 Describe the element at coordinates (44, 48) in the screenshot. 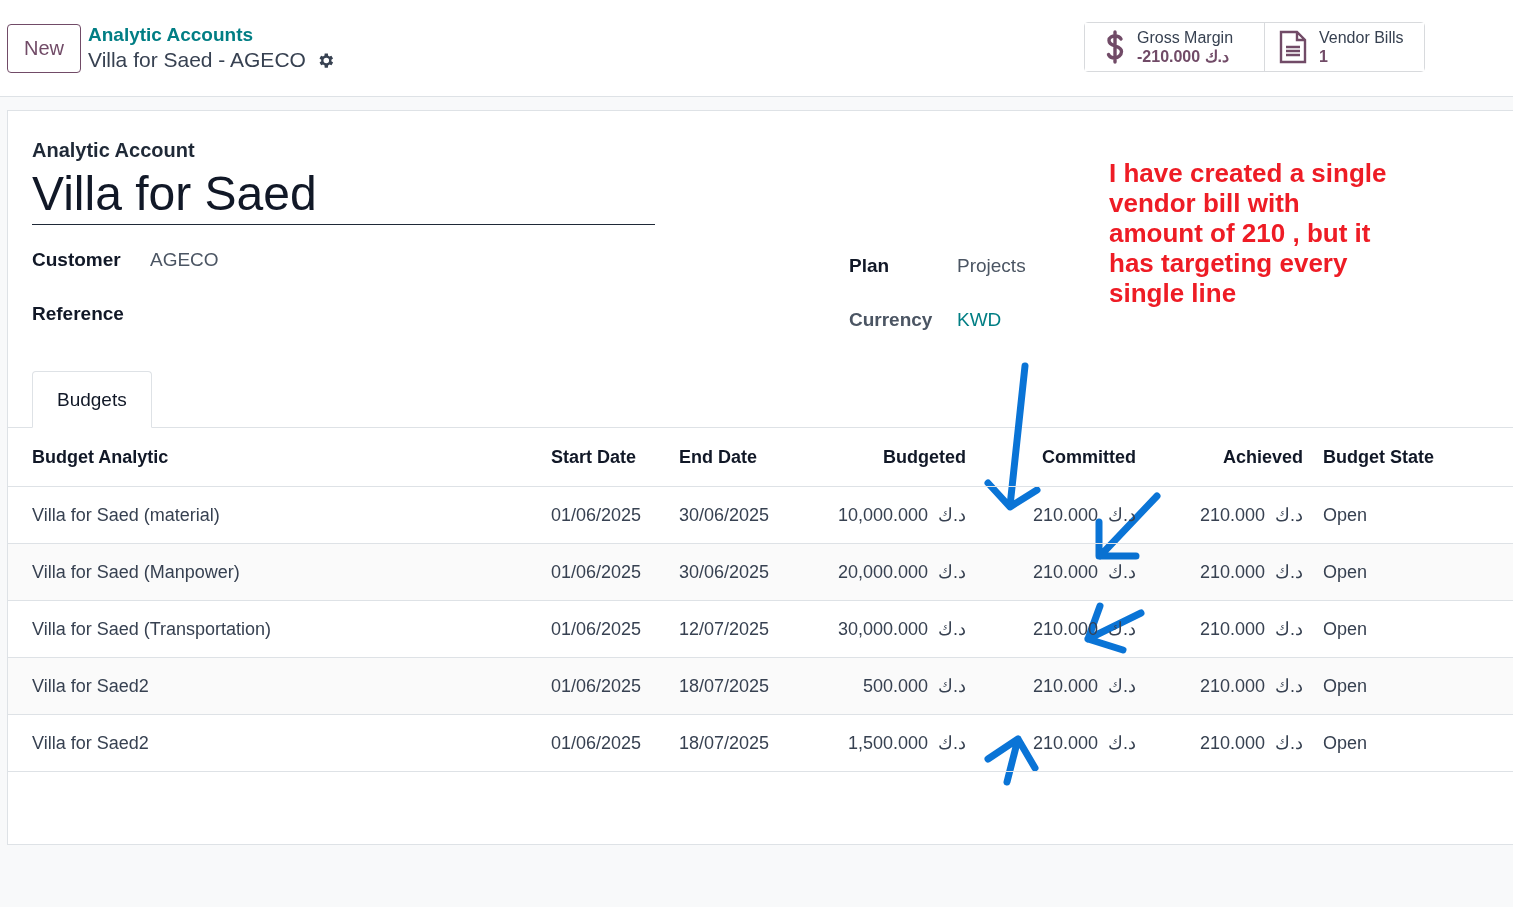

I see `new-button: New` at that location.